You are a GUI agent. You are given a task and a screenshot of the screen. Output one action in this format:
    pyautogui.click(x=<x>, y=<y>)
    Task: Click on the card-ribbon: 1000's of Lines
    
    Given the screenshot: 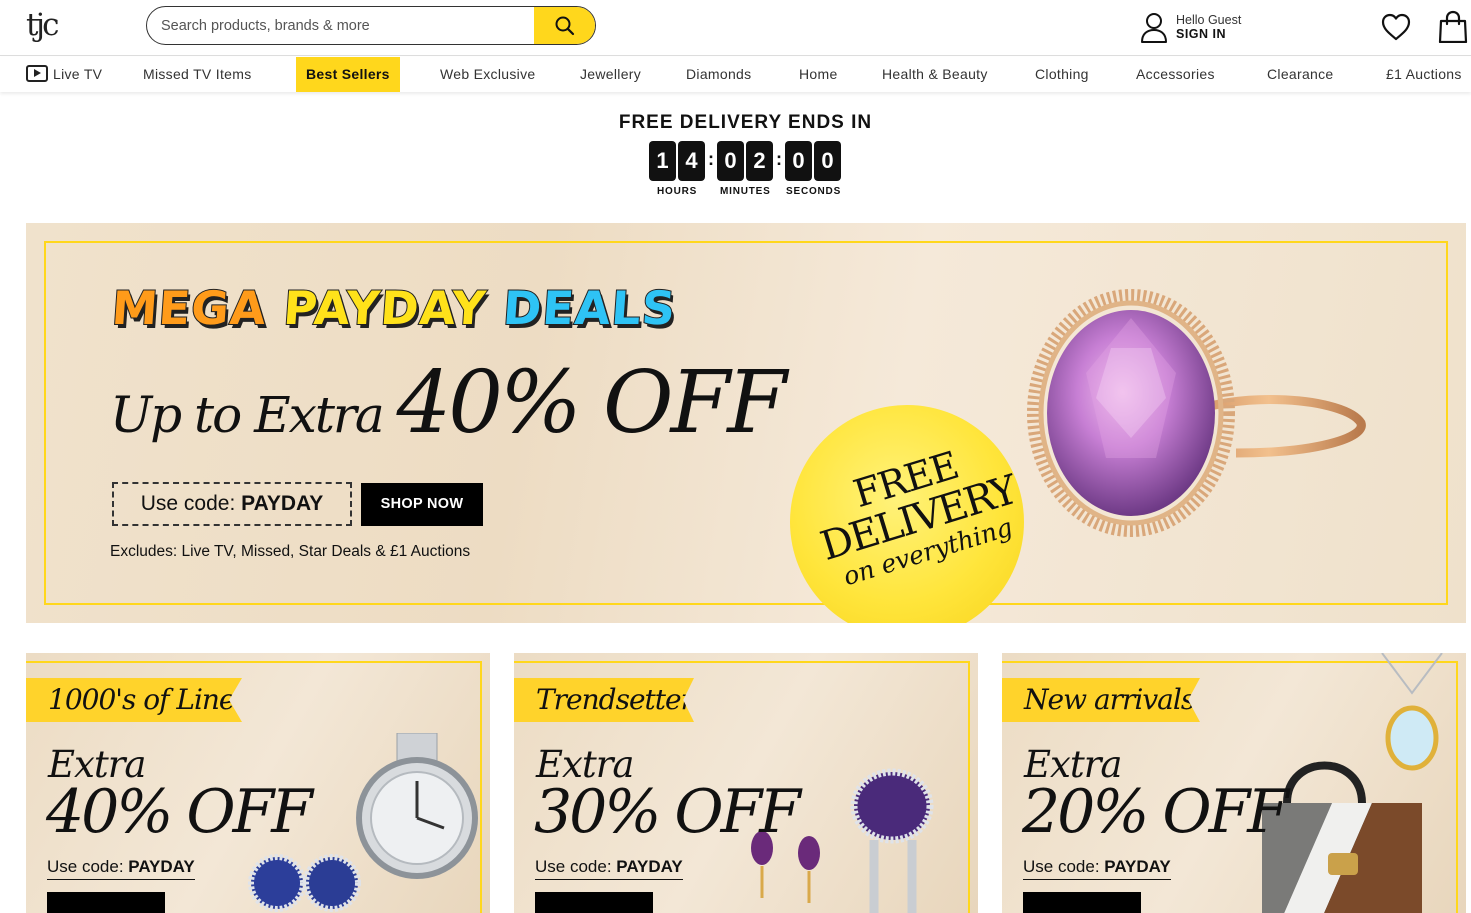 What is the action you would take?
    pyautogui.click(x=134, y=700)
    